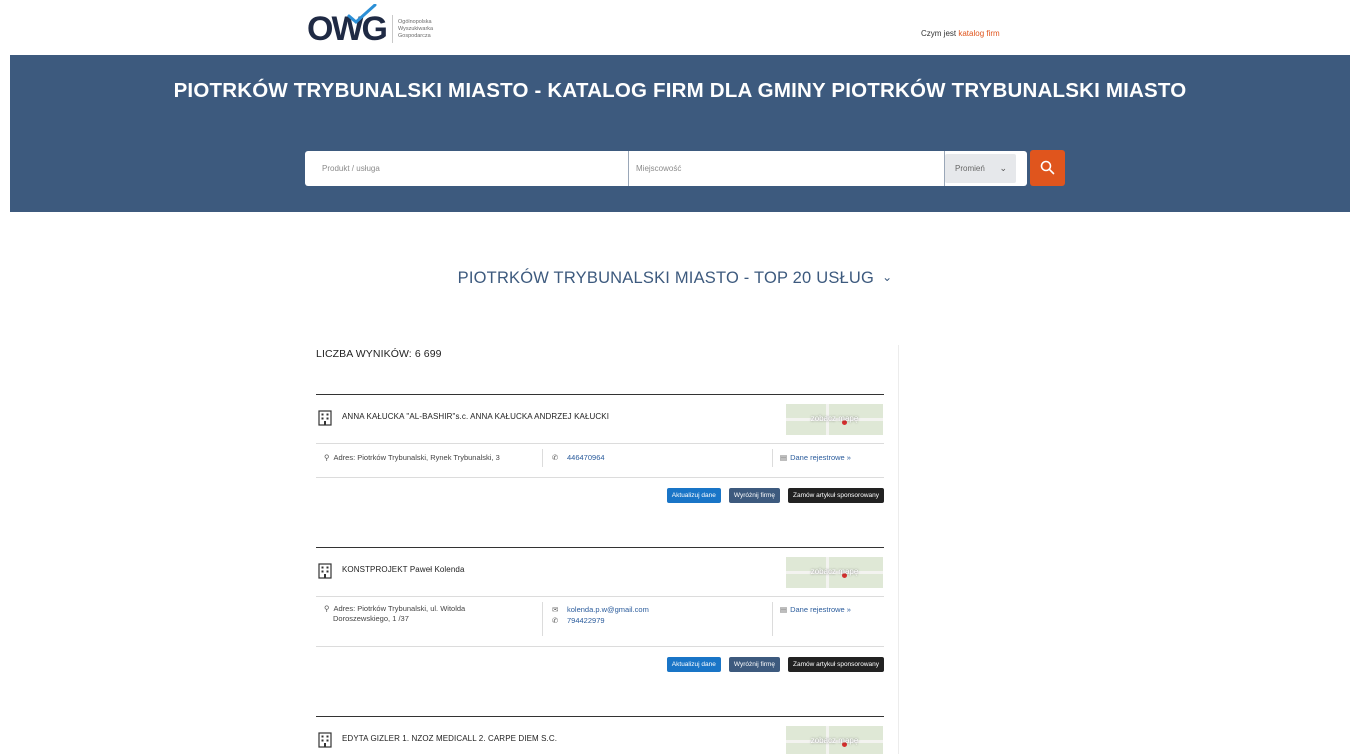 Image resolution: width=1350 pixels, height=754 pixels. Describe the element at coordinates (970, 168) in the screenshot. I see `radius-label: Promień` at that location.